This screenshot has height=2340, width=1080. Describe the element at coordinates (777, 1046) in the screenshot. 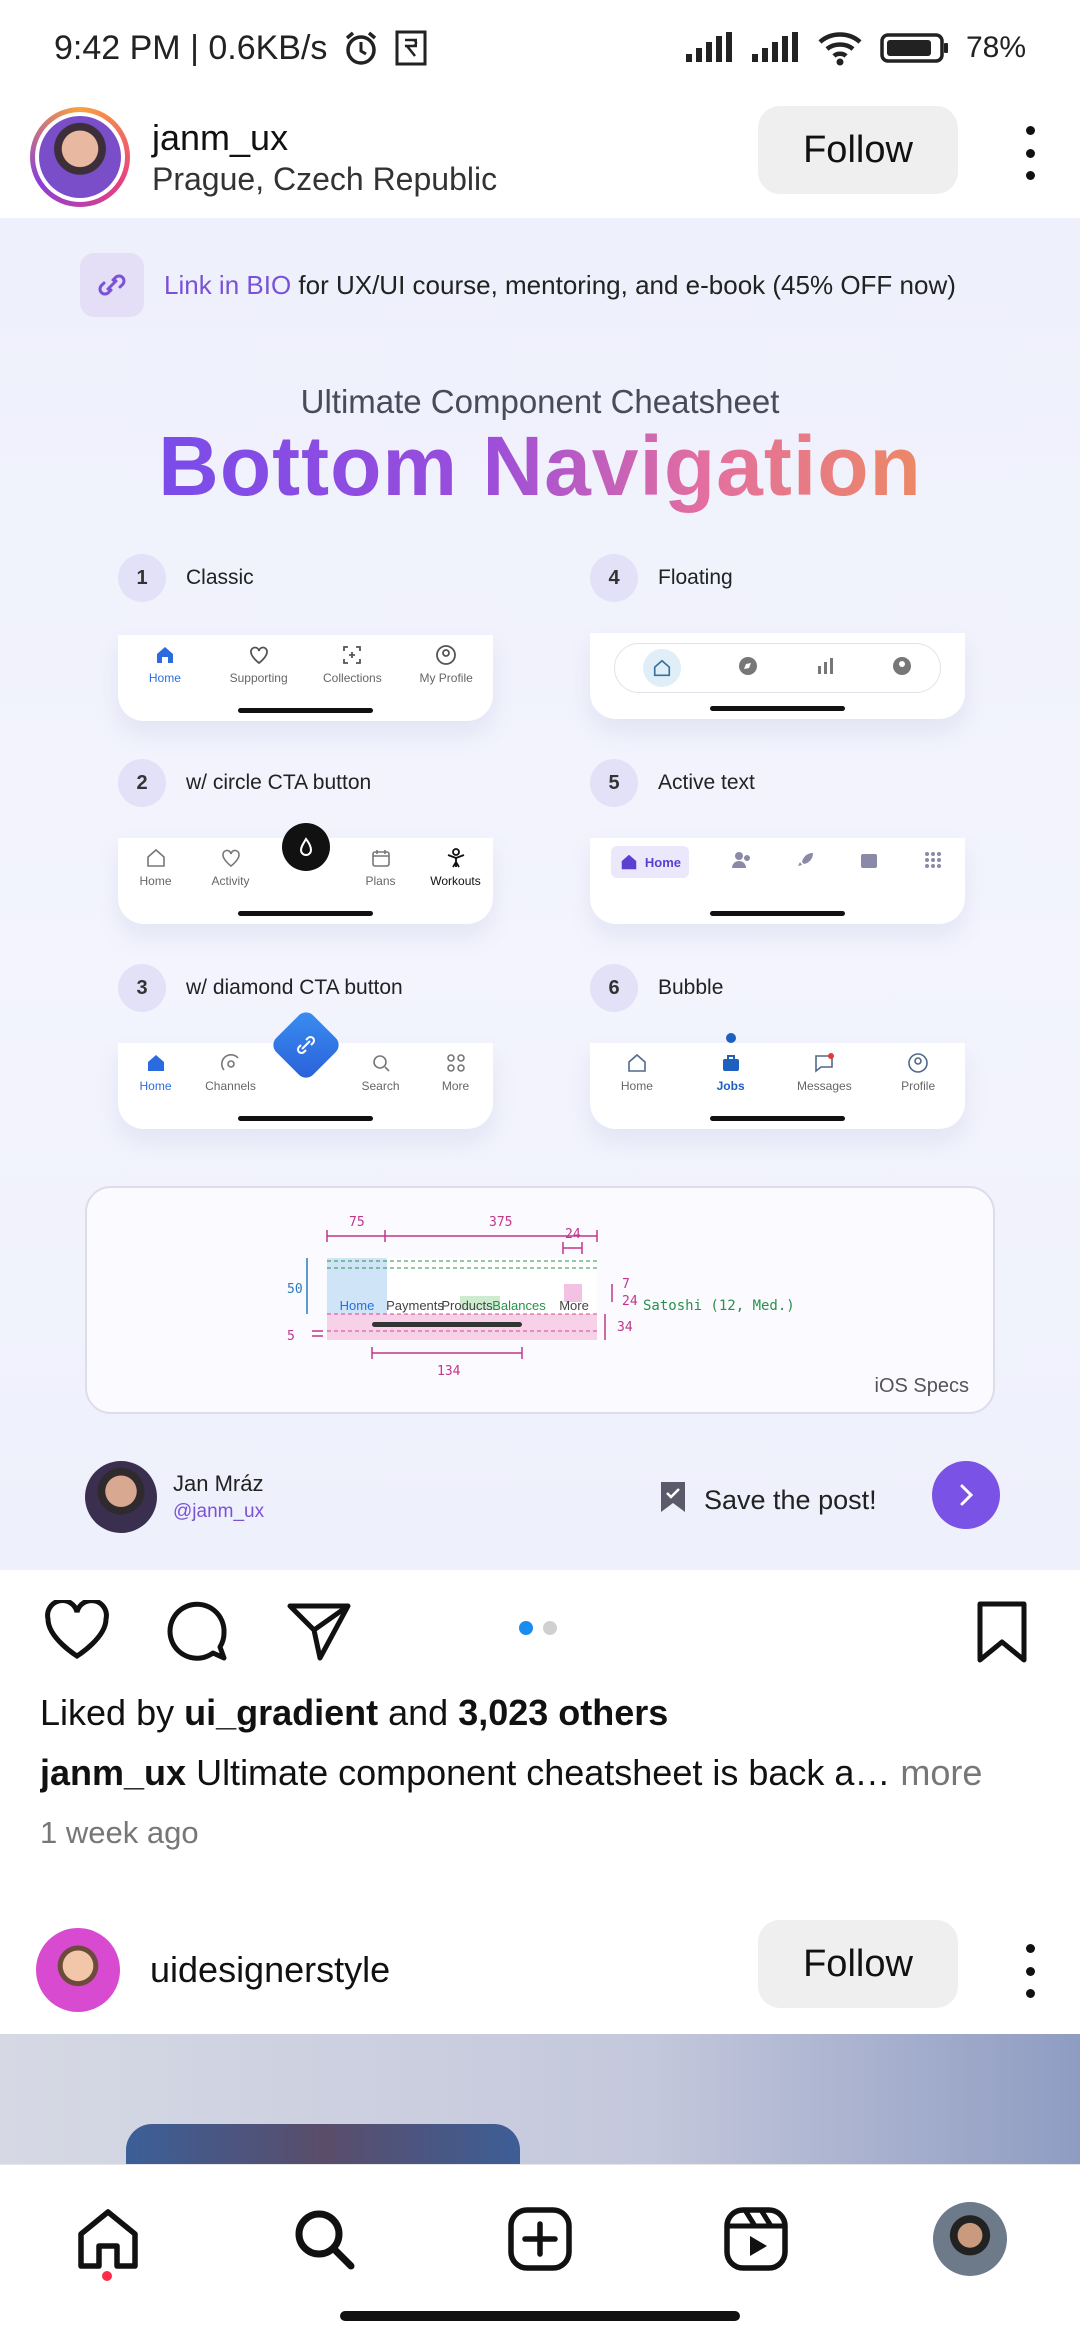

I see `variant-bubble: 6 Bubble Home Jobs Messages Profile` at that location.